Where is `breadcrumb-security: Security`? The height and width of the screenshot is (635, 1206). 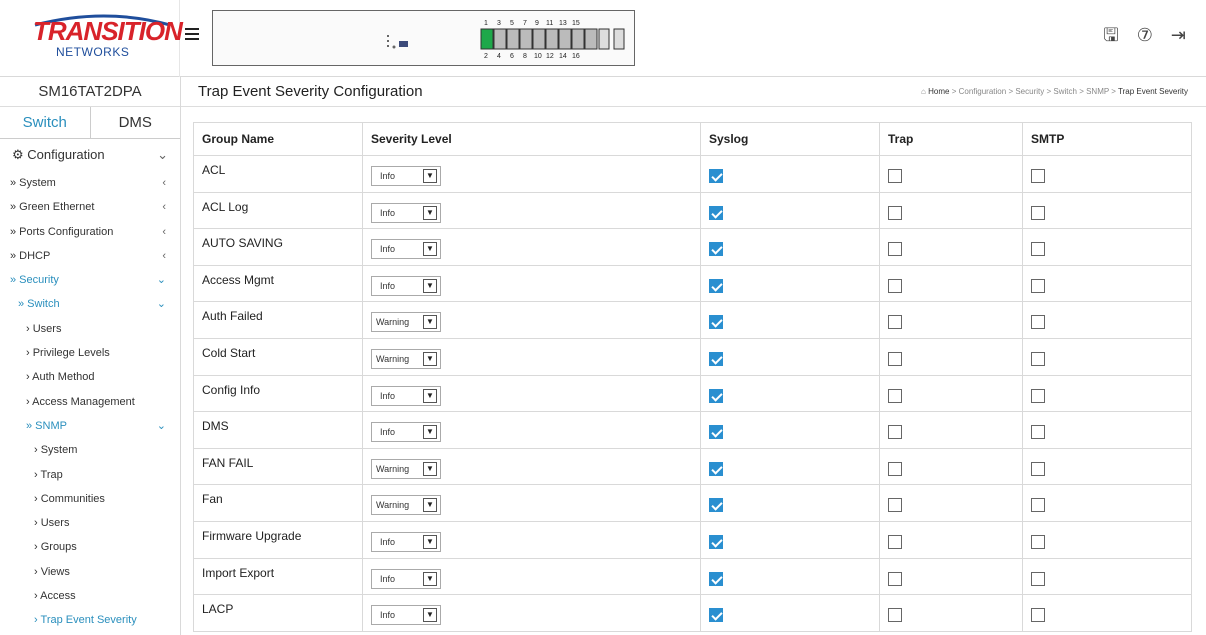 breadcrumb-security: Security is located at coordinates (1029, 91).